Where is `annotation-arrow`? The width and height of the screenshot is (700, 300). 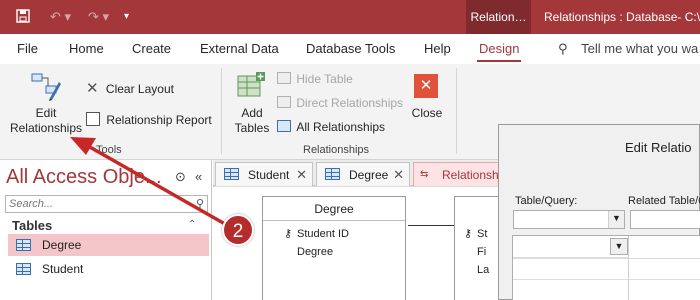 annotation-arrow is located at coordinates (151, 183).